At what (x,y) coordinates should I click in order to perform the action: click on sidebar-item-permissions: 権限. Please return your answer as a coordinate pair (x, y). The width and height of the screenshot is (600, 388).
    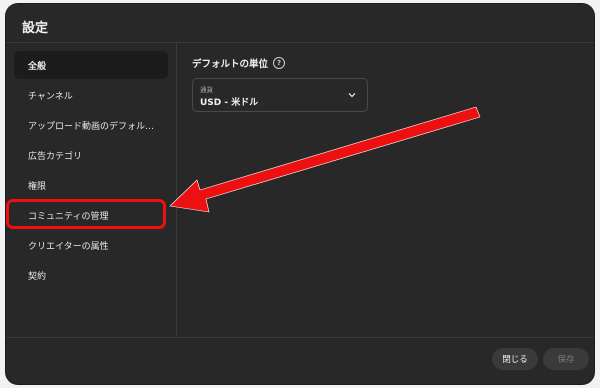
    Looking at the image, I should click on (91, 185).